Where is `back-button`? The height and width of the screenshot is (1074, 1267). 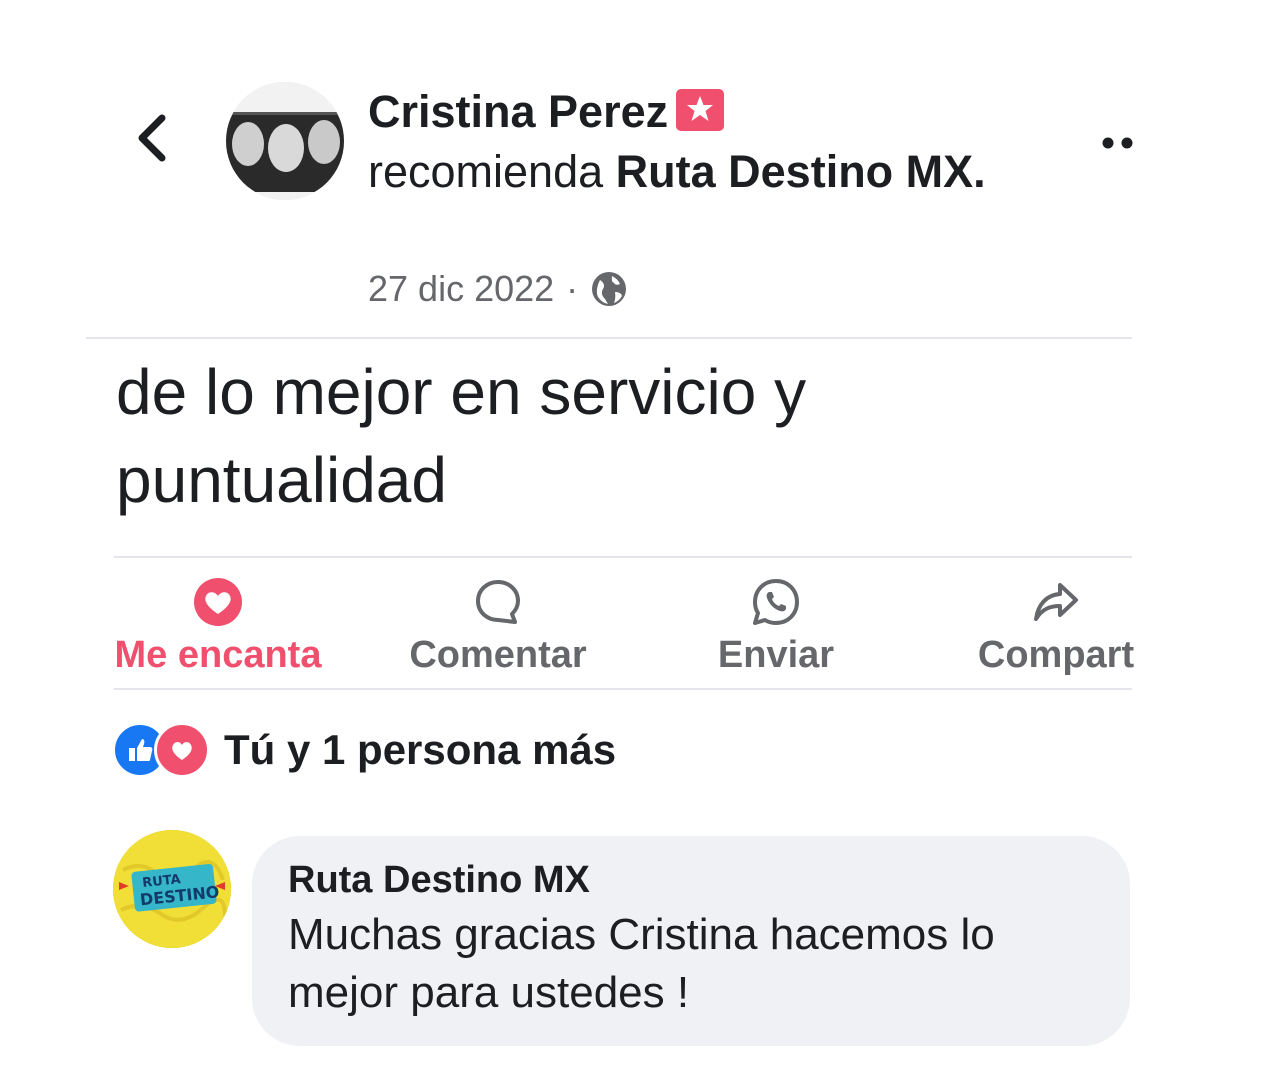
back-button is located at coordinates (153, 138).